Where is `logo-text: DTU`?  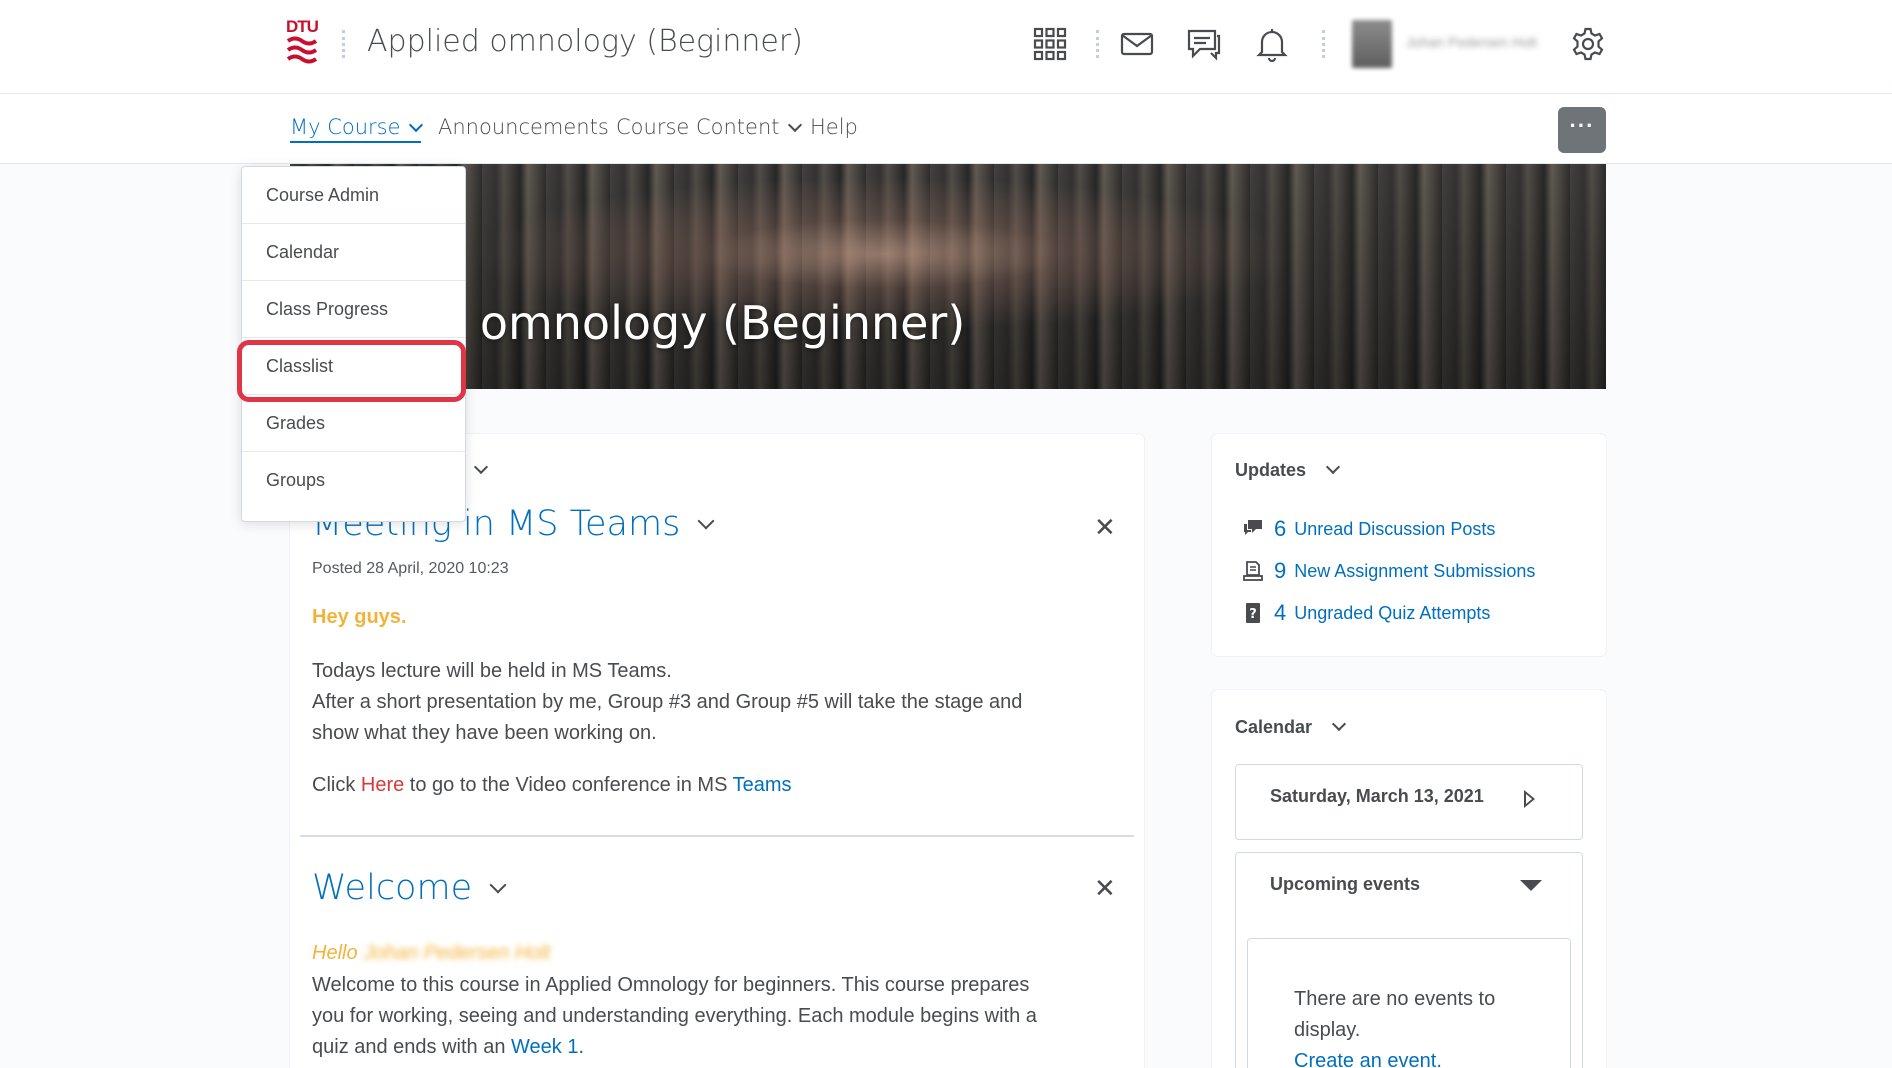
logo-text: DTU is located at coordinates (302, 26).